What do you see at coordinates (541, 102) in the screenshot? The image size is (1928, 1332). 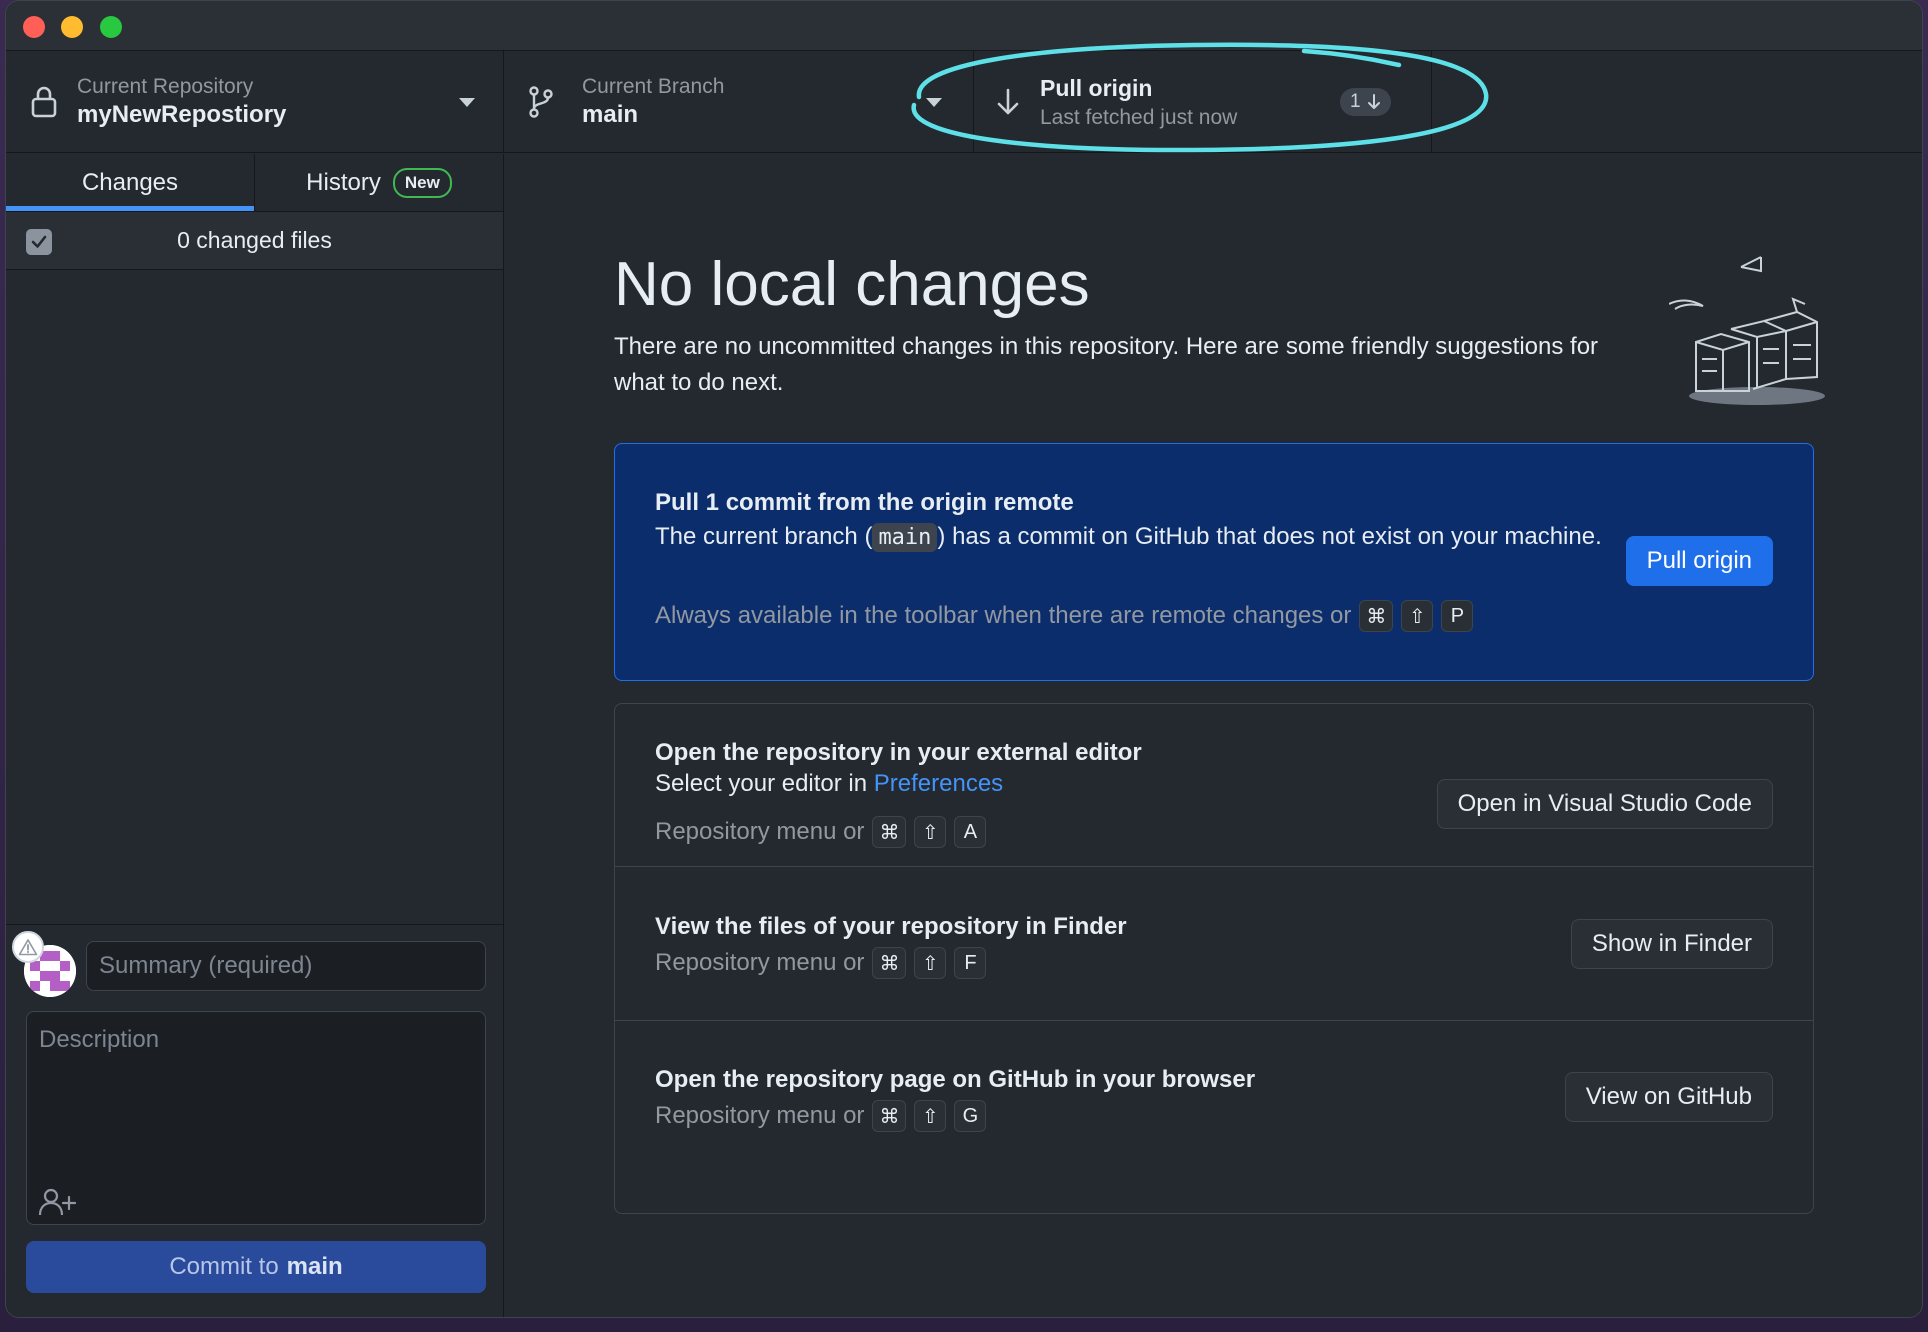 I see `branch-icon` at bounding box center [541, 102].